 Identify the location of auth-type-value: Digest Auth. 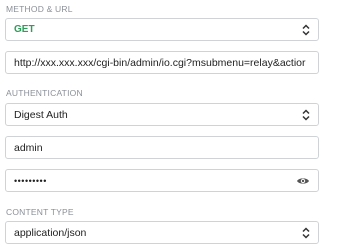
(41, 114).